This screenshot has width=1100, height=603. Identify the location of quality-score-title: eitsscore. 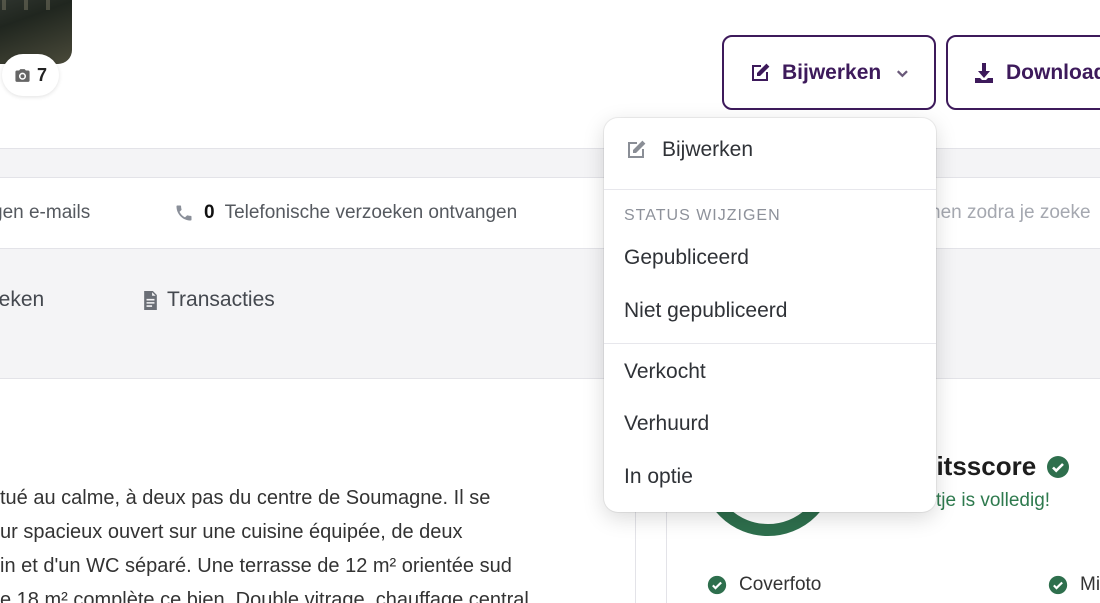
(996, 466).